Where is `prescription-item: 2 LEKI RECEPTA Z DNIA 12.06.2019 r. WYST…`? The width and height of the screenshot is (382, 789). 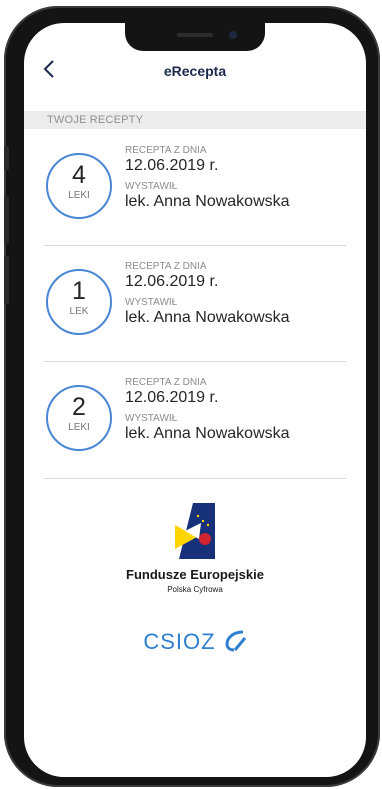
prescription-item: 2 LEKI RECEPTA Z DNIA 12.06.2019 r. WYST… is located at coordinates (196, 435).